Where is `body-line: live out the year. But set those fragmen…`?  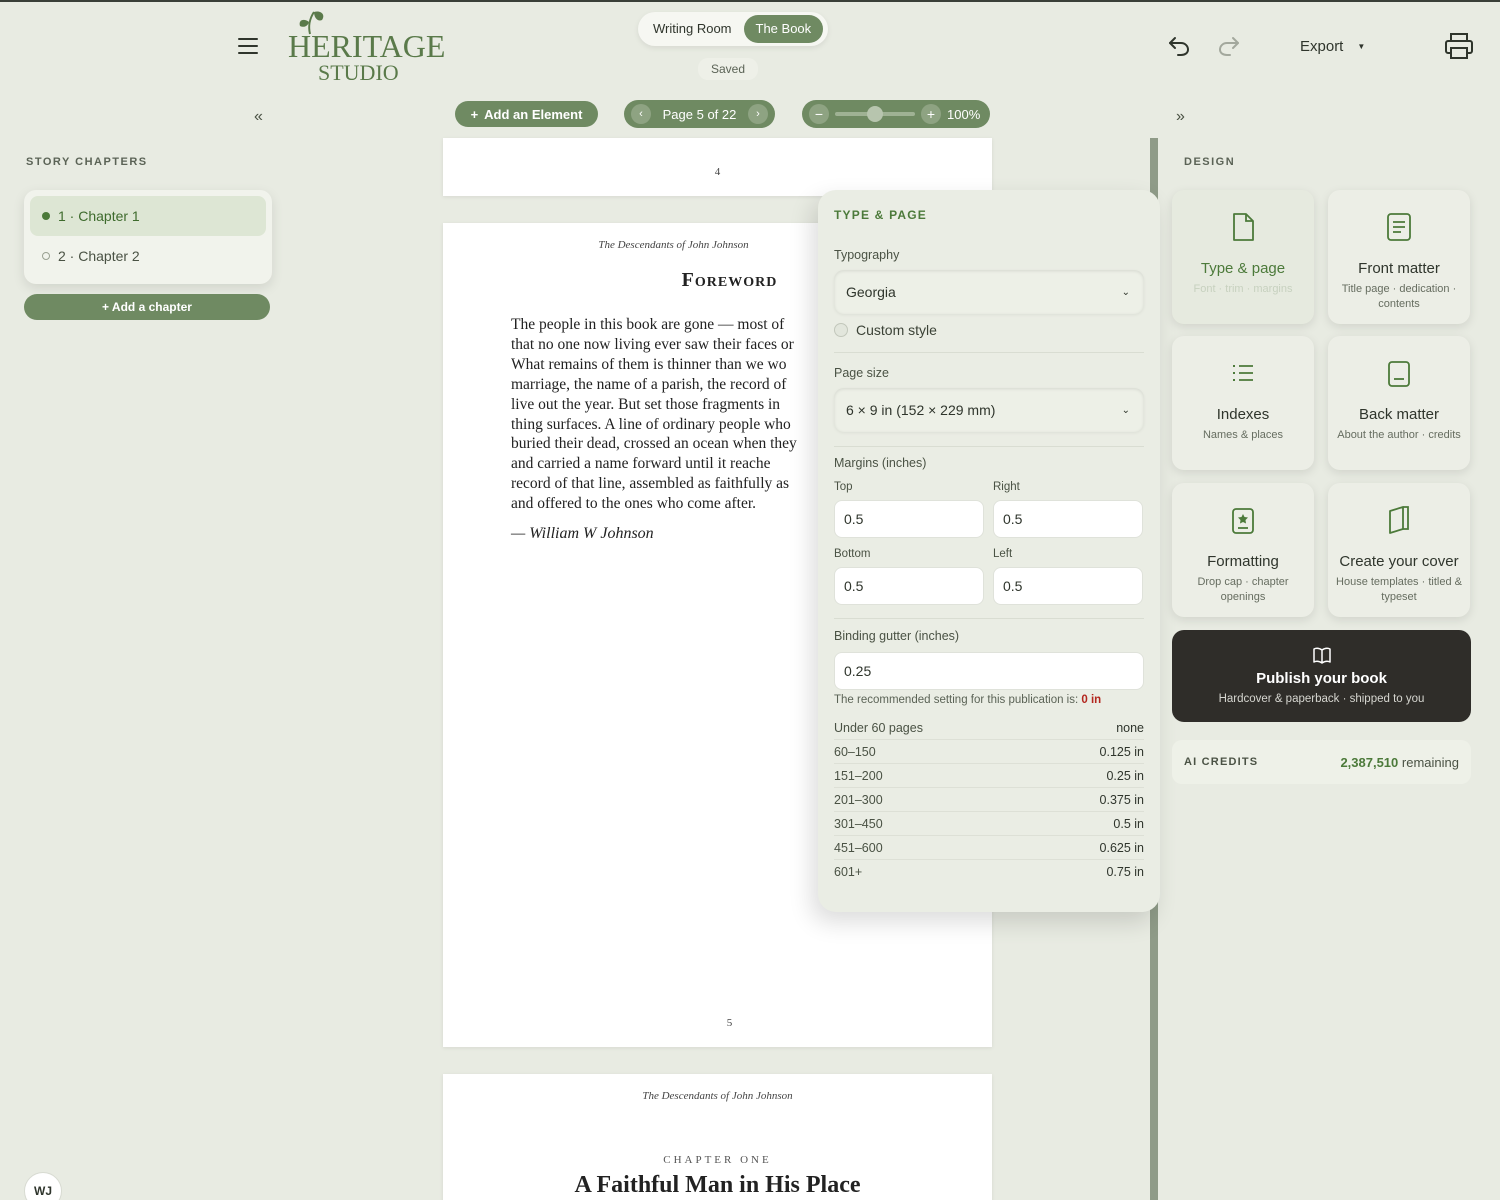
body-line: live out the year. But set those fragmen… is located at coordinates (646, 404).